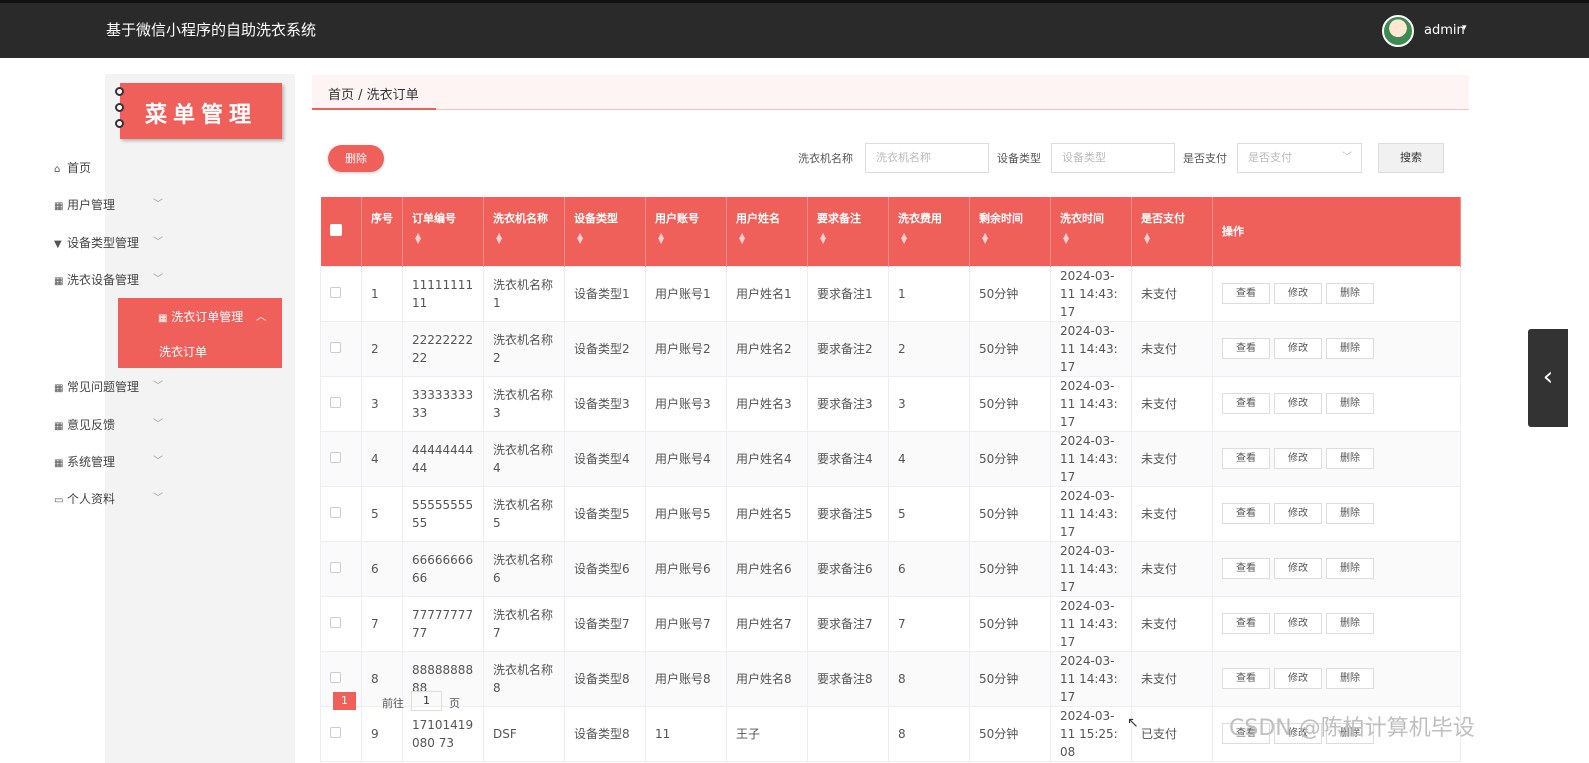  What do you see at coordinates (116, 387) in the screenshot?
I see `sidebar-item-faq: ▦ 常见问题管理 ﹀` at bounding box center [116, 387].